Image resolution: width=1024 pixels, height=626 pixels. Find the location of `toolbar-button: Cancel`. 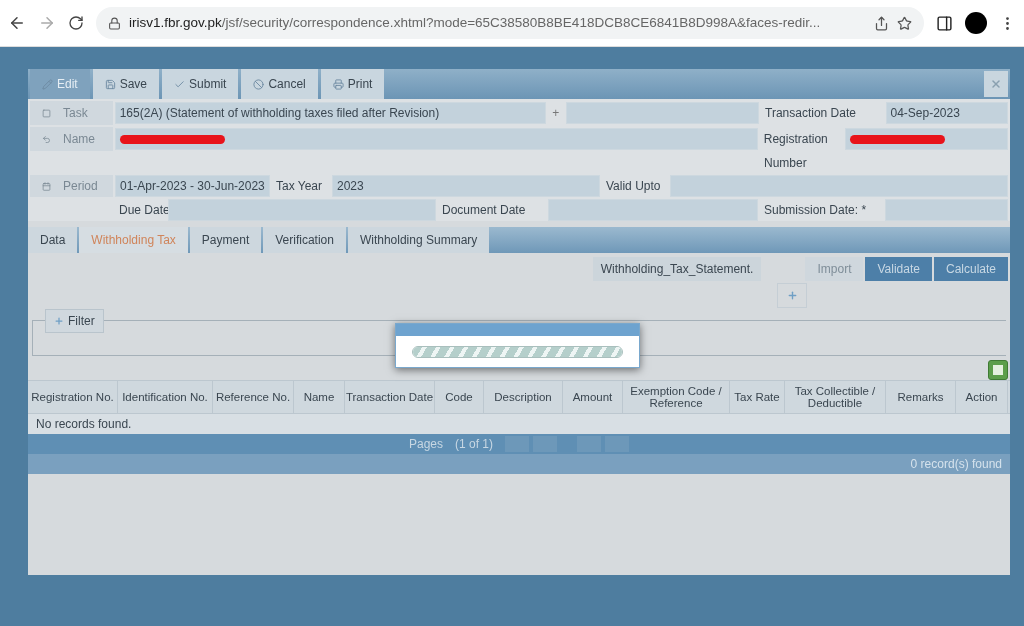

toolbar-button: Cancel is located at coordinates (279, 84).